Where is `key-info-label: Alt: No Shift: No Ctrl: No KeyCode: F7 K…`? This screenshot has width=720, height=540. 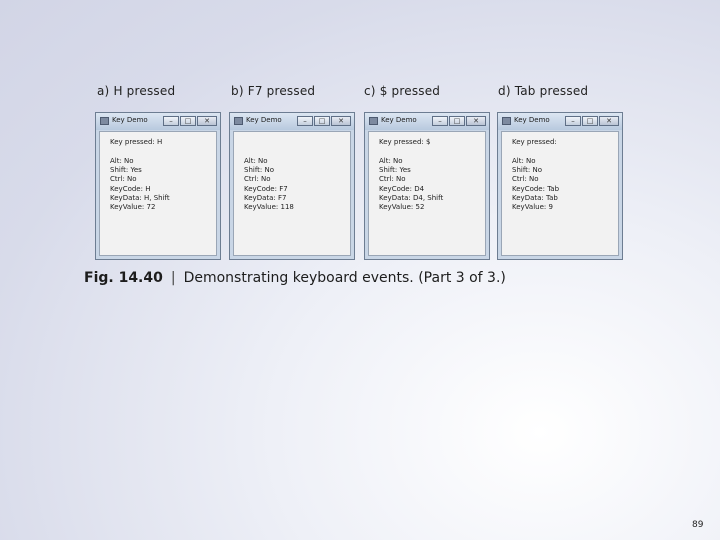 key-info-label: Alt: No Shift: No Ctrl: No KeyCode: F7 K… is located at coordinates (269, 184).